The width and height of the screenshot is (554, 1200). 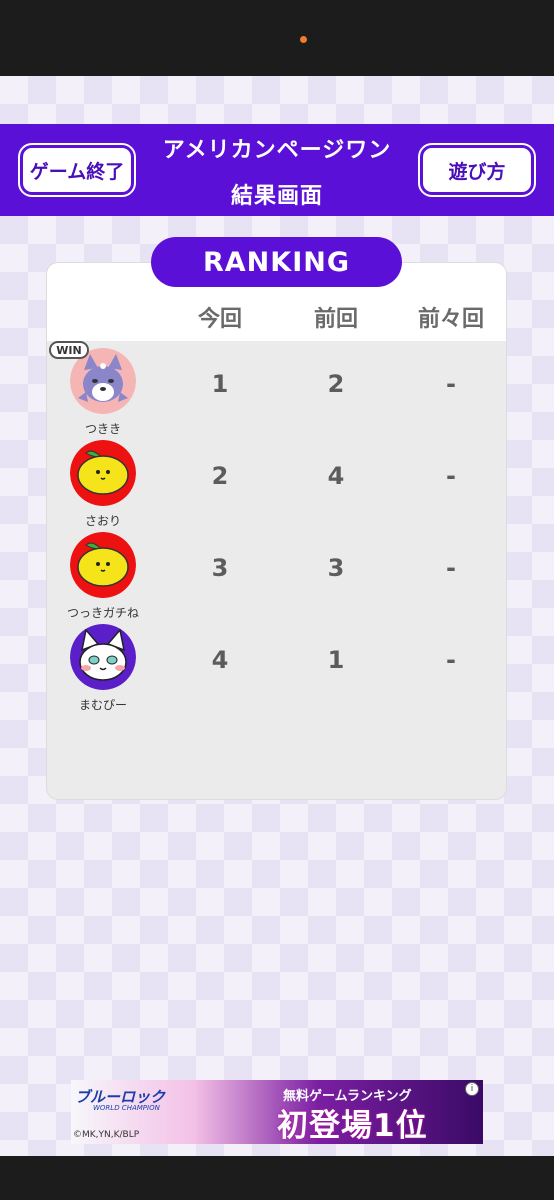 What do you see at coordinates (220, 568) in the screenshot?
I see `rank-current: 3` at bounding box center [220, 568].